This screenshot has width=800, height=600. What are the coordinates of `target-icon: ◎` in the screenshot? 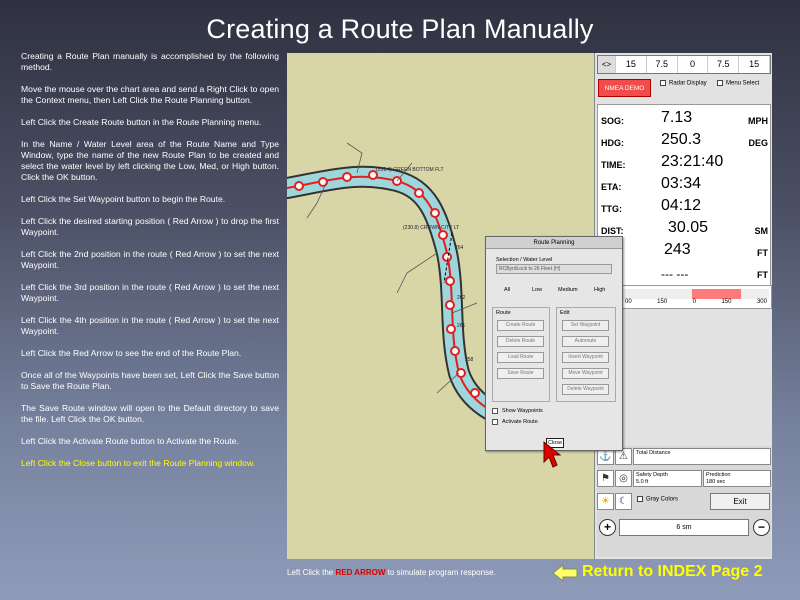 It's located at (623, 478).